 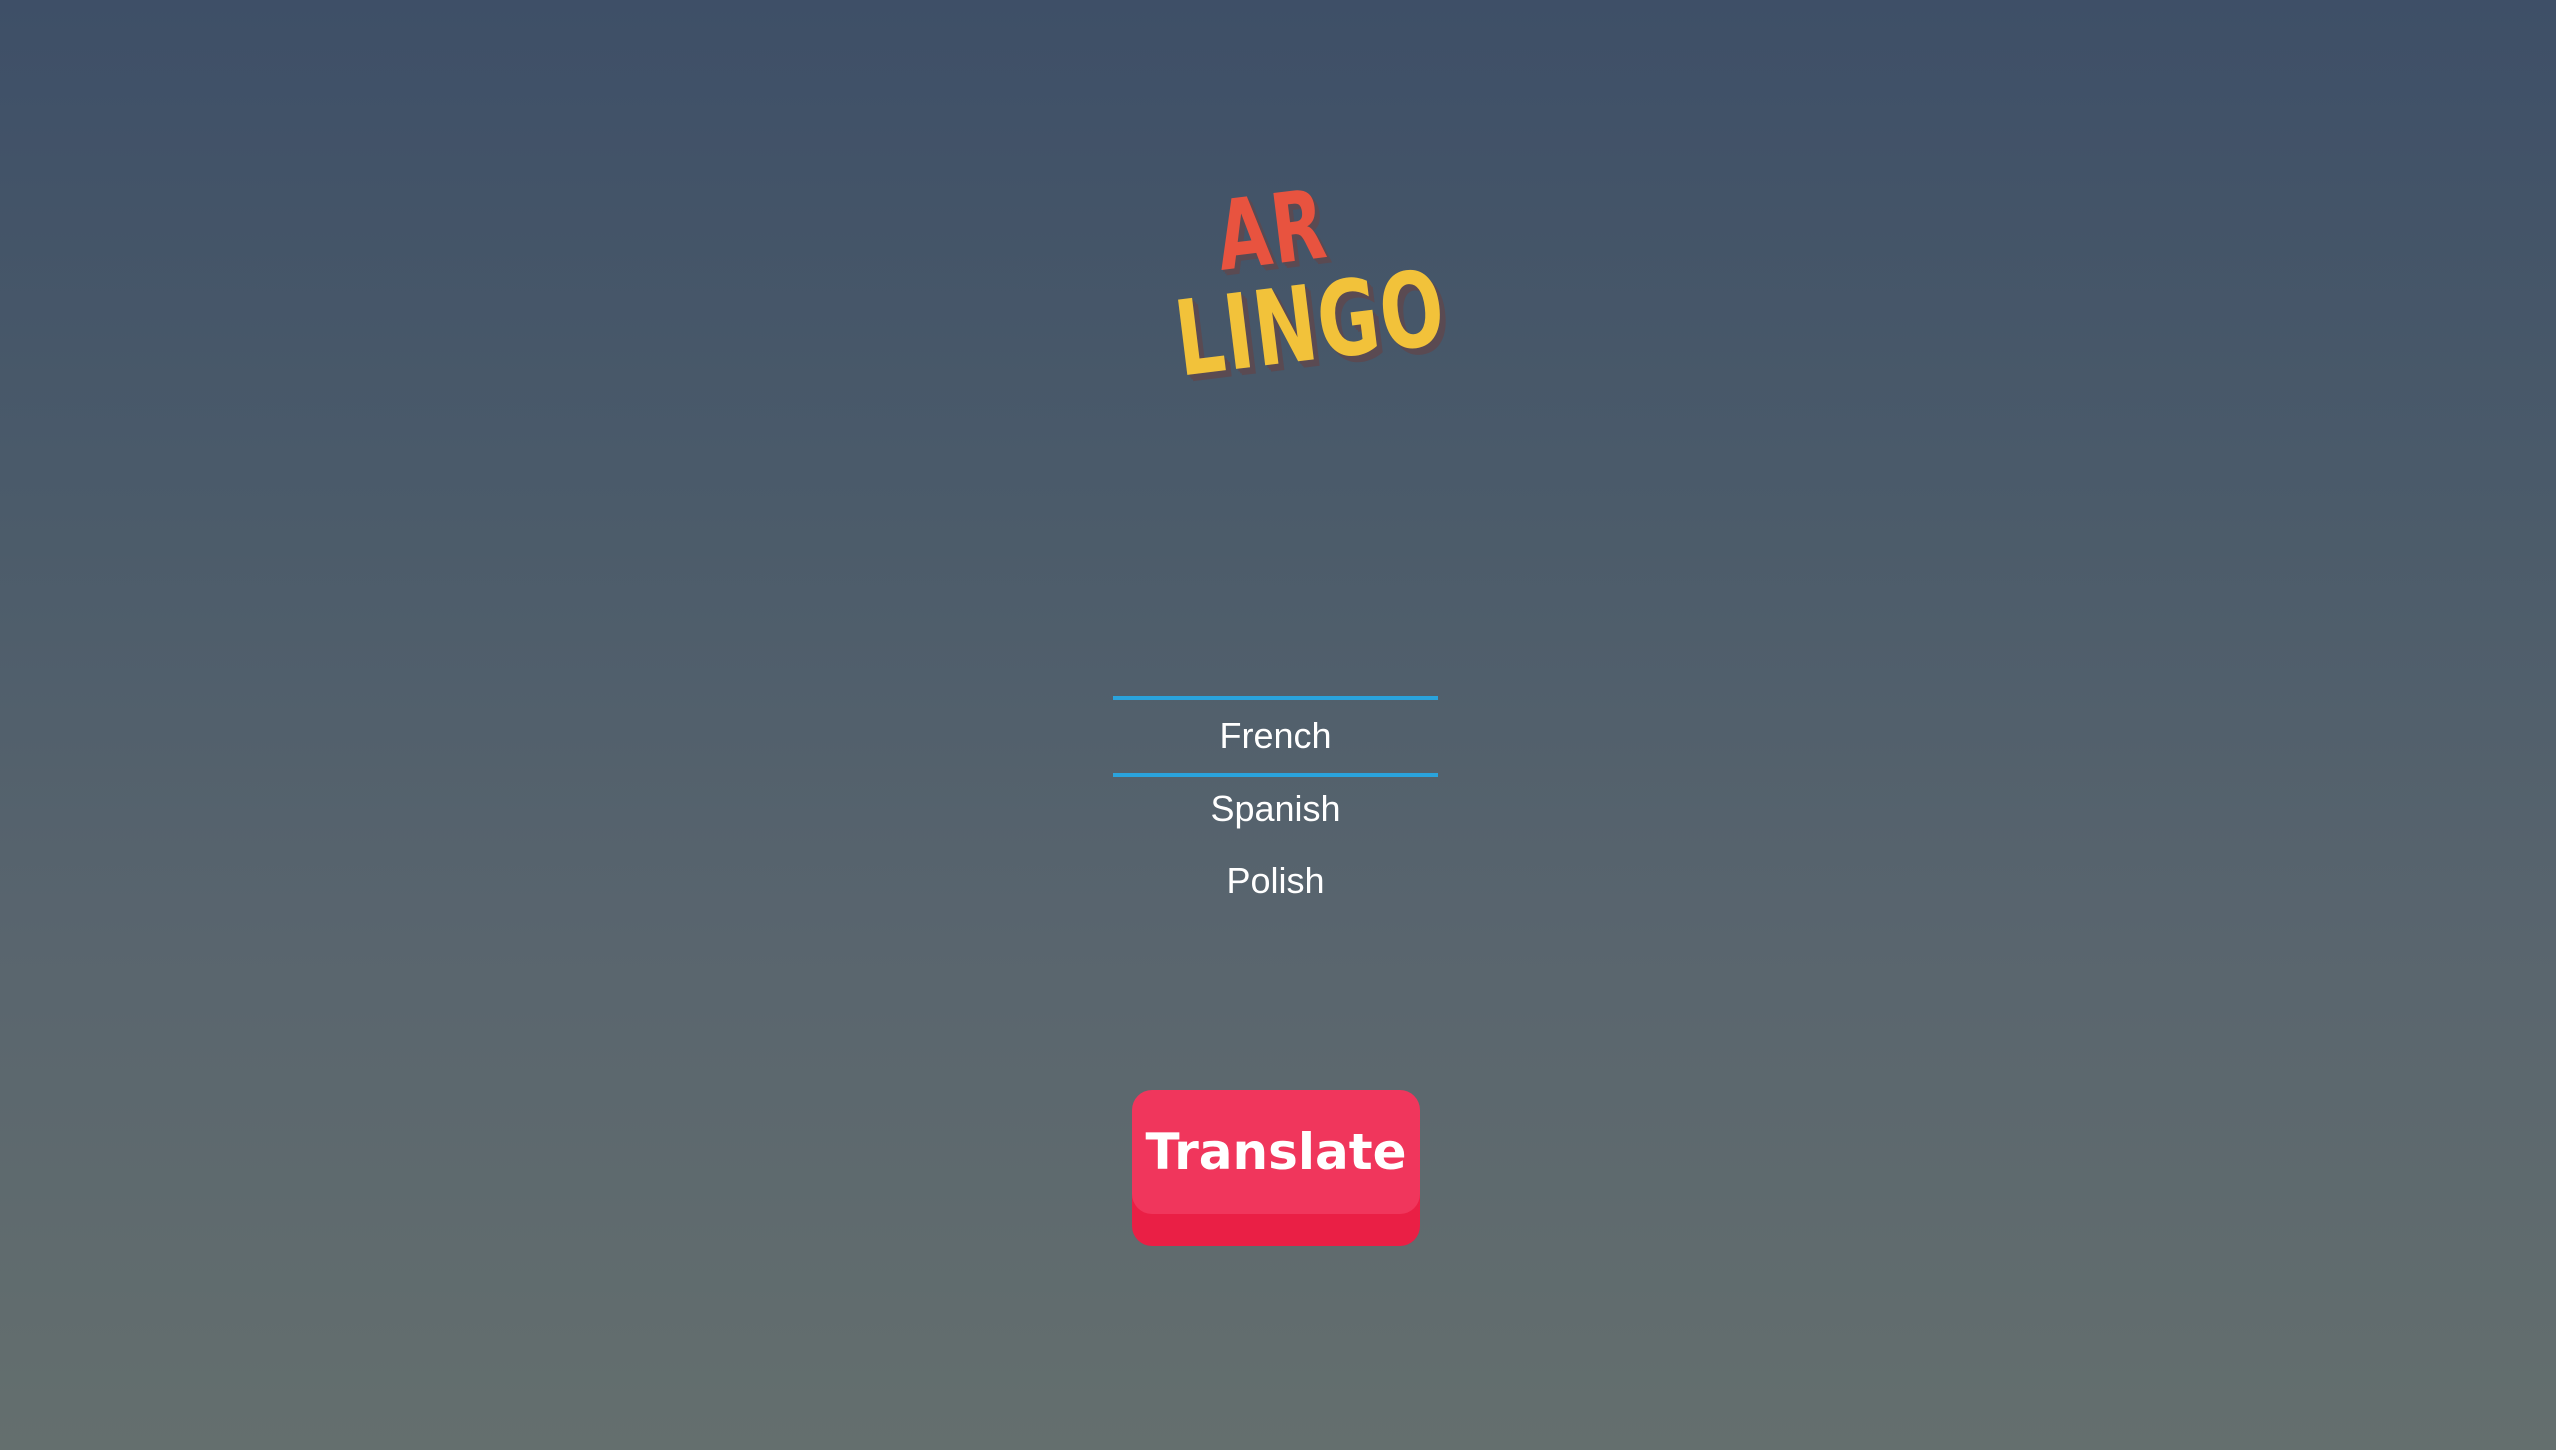 What do you see at coordinates (1276, 1152) in the screenshot?
I see `translate-button: Translate` at bounding box center [1276, 1152].